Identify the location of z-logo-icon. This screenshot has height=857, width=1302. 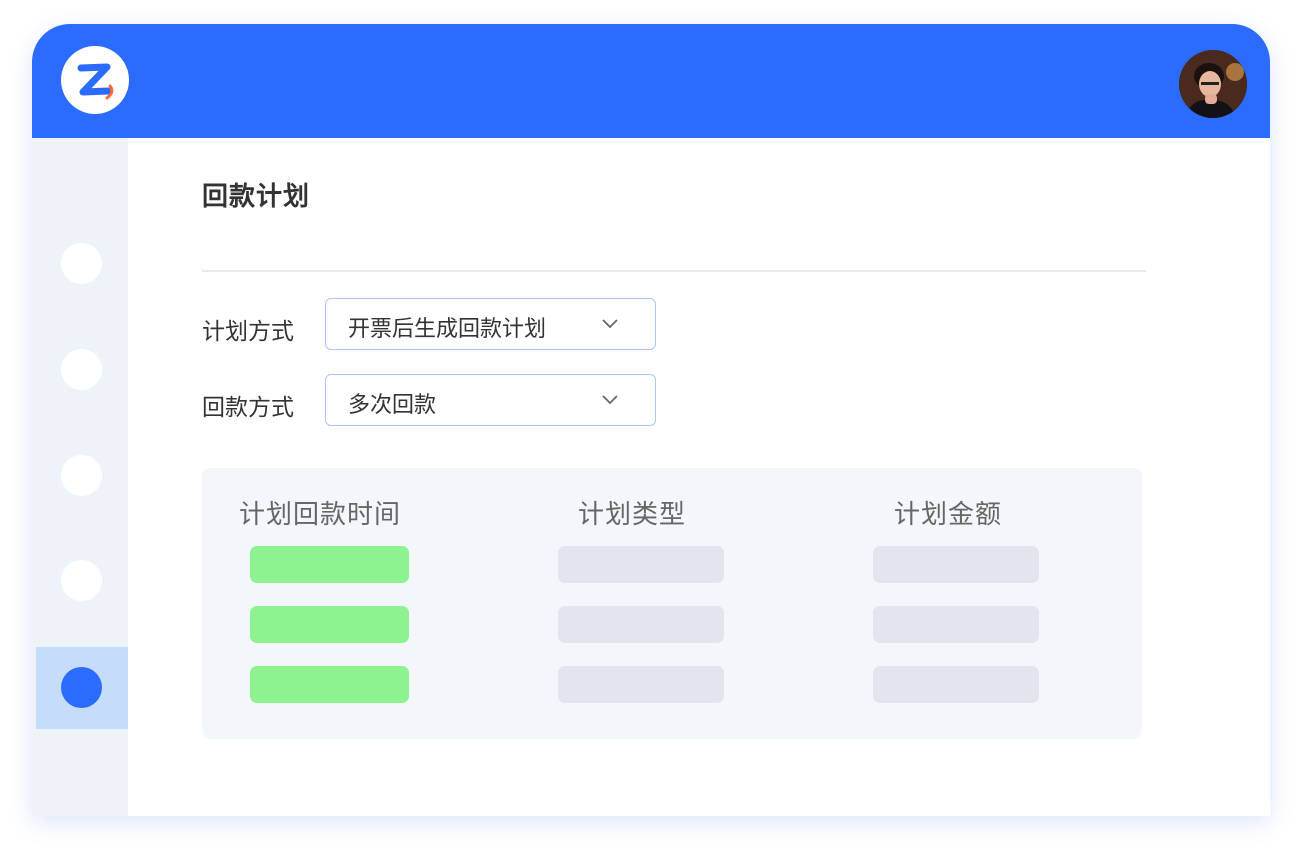
(95, 80).